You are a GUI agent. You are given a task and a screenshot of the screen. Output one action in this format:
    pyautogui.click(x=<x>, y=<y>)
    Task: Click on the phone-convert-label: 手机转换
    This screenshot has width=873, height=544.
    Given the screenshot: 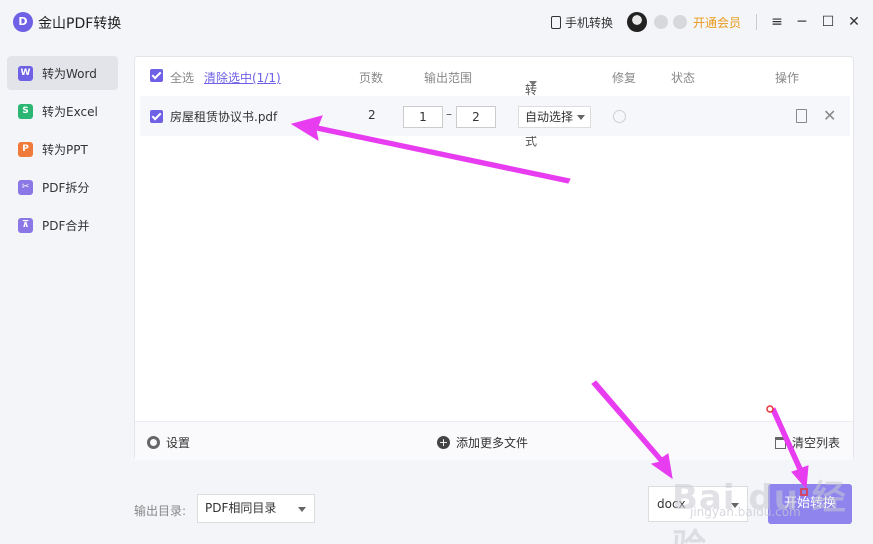 What is the action you would take?
    pyautogui.click(x=589, y=23)
    